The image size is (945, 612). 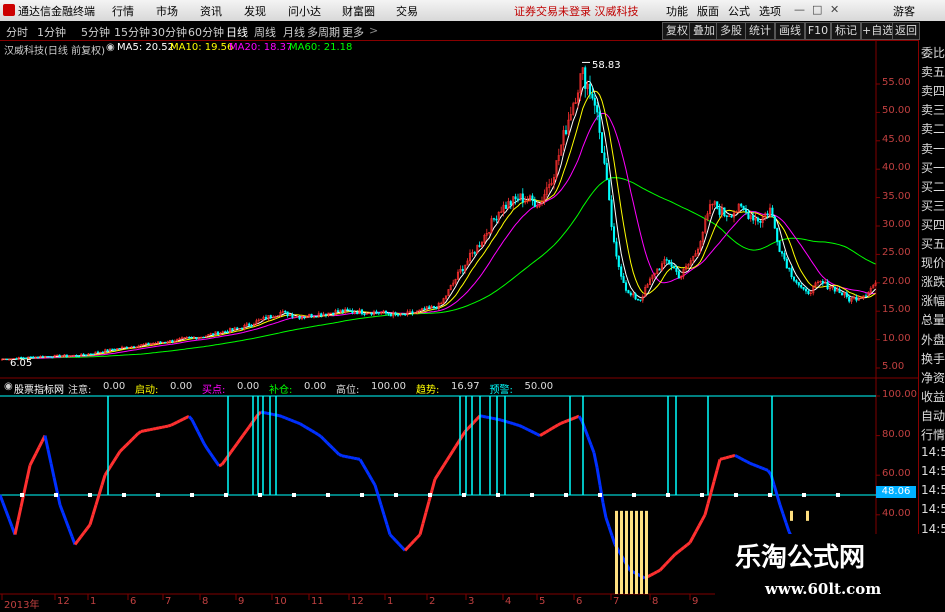 What do you see at coordinates (933, 300) in the screenshot?
I see `side-panel-item: 涨幅` at bounding box center [933, 300].